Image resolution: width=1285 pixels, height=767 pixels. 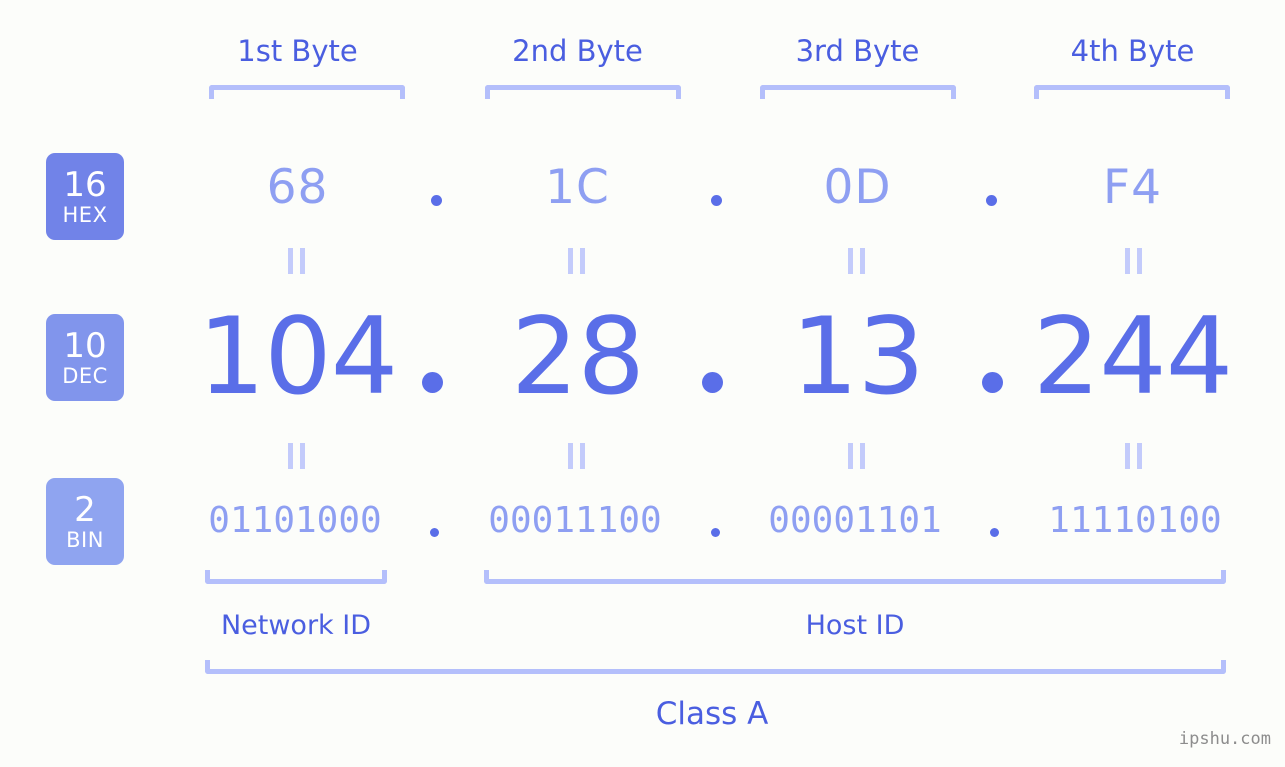 What do you see at coordinates (578, 356) in the screenshot?
I see `dec-byte-2: 28` at bounding box center [578, 356].